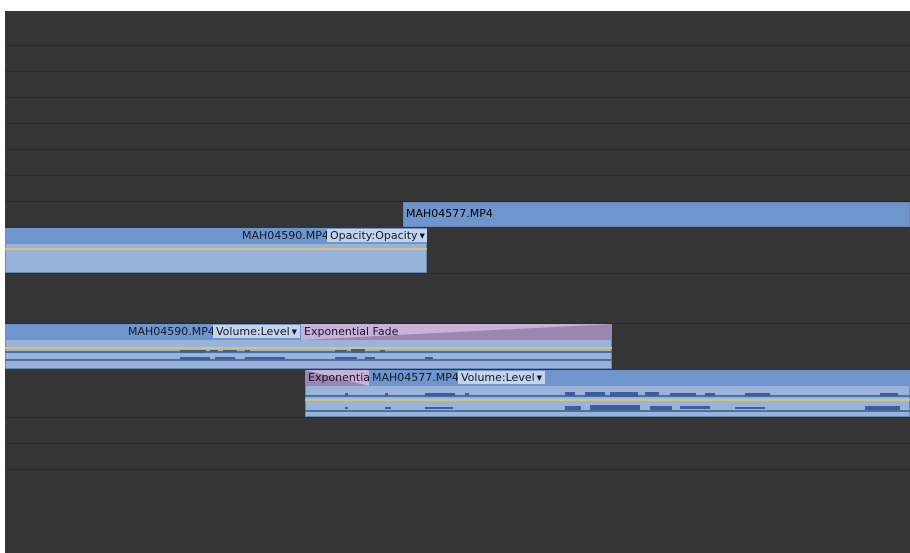 Image resolution: width=910 pixels, height=553 pixels. What do you see at coordinates (374, 235) in the screenshot?
I see `effect-menu-label: Opacity:Opacity` at bounding box center [374, 235].